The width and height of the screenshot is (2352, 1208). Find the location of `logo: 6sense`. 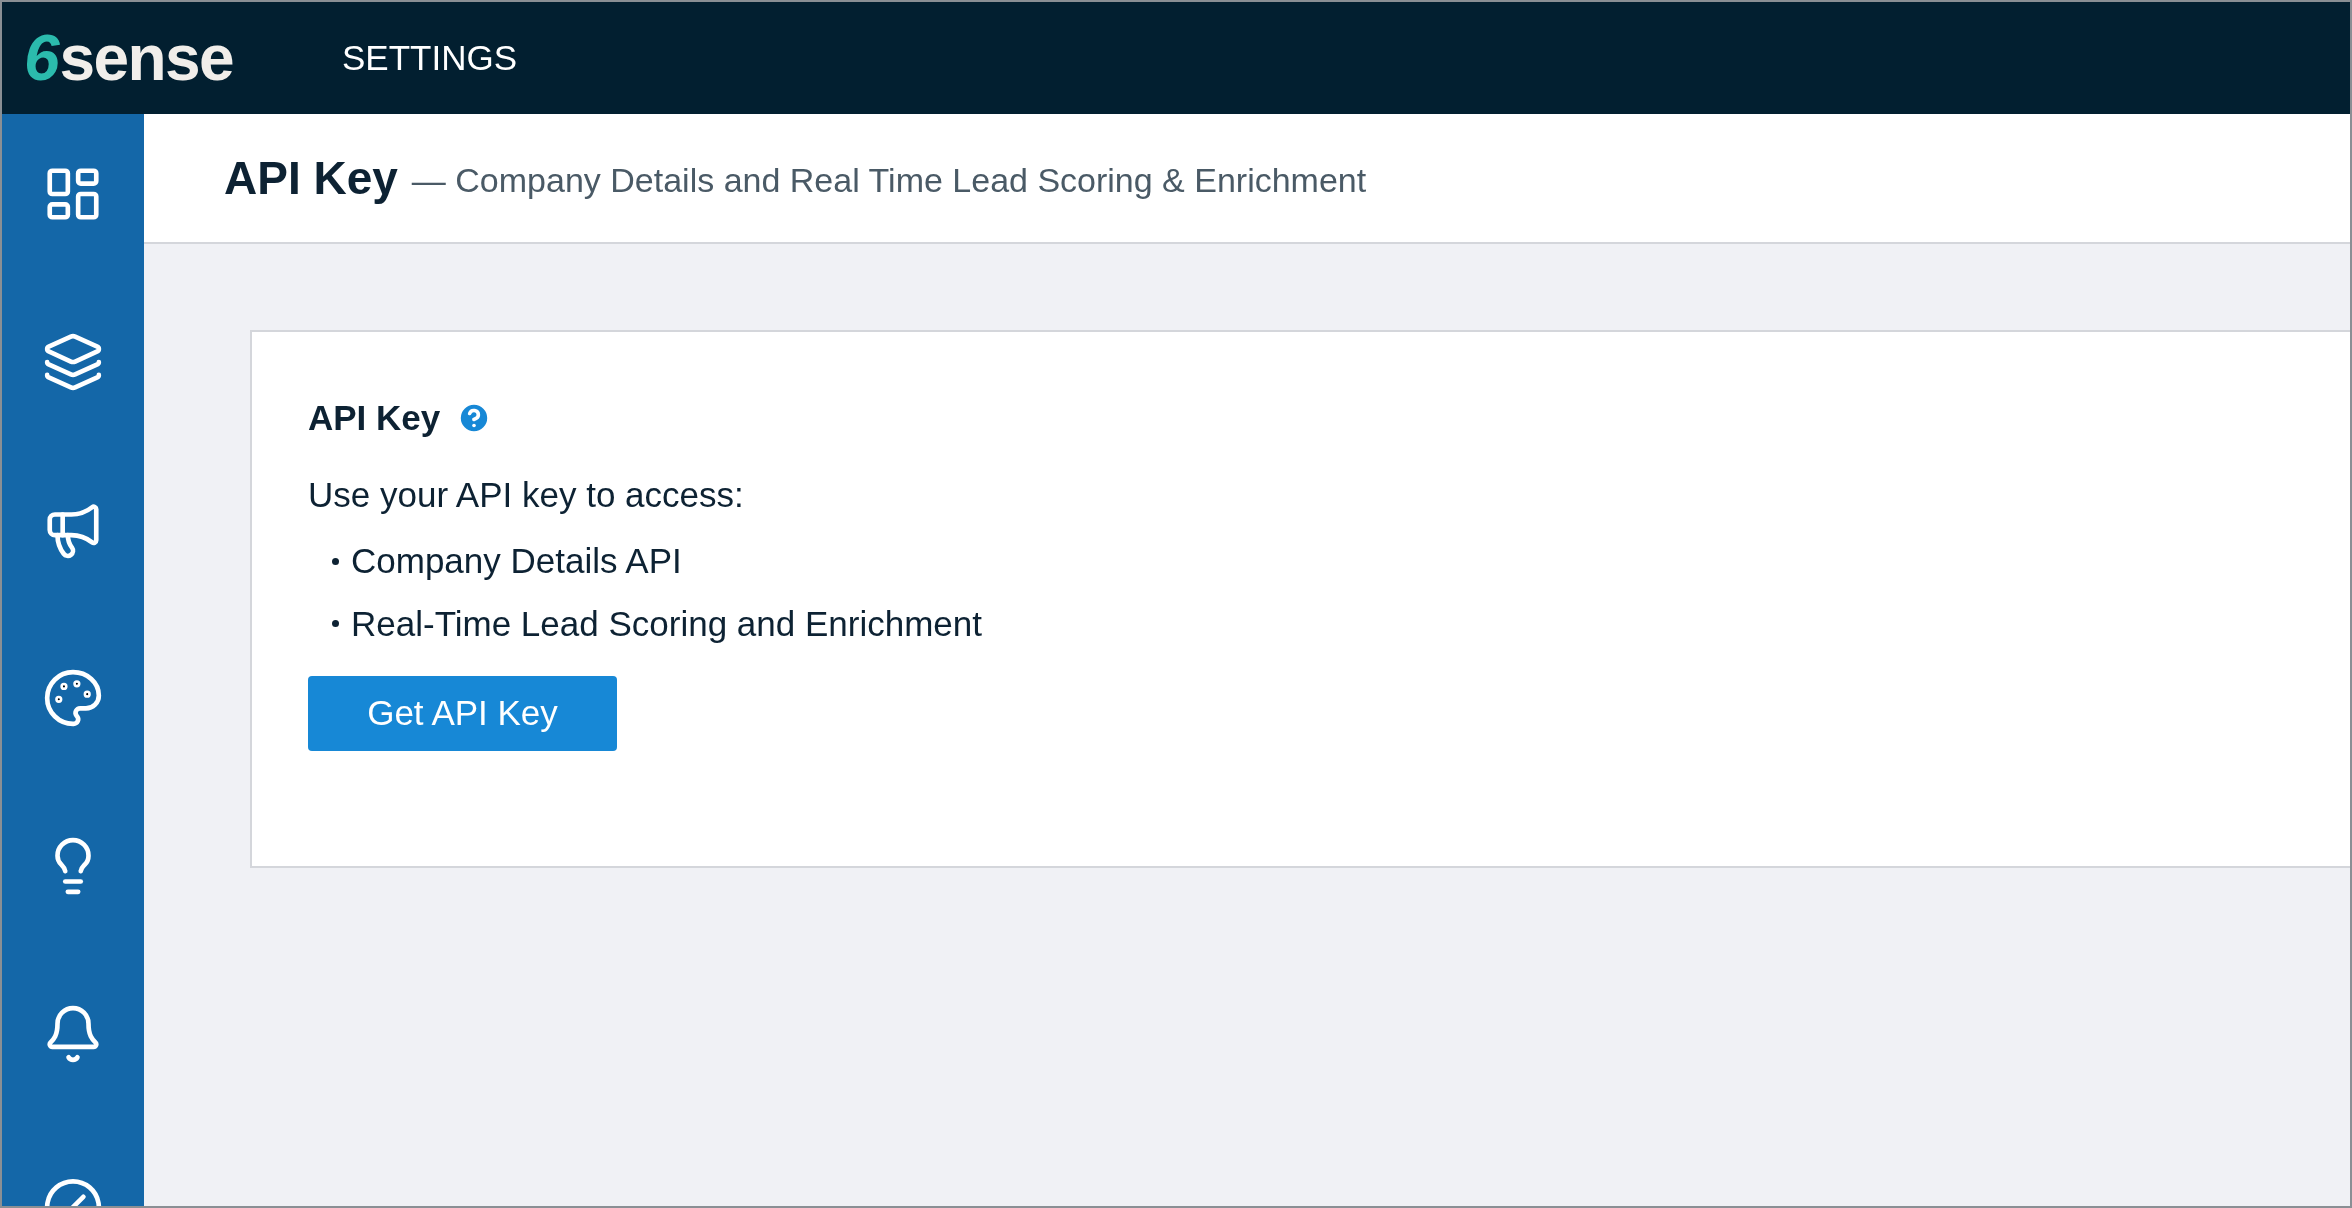

logo: 6sense is located at coordinates (169, 58).